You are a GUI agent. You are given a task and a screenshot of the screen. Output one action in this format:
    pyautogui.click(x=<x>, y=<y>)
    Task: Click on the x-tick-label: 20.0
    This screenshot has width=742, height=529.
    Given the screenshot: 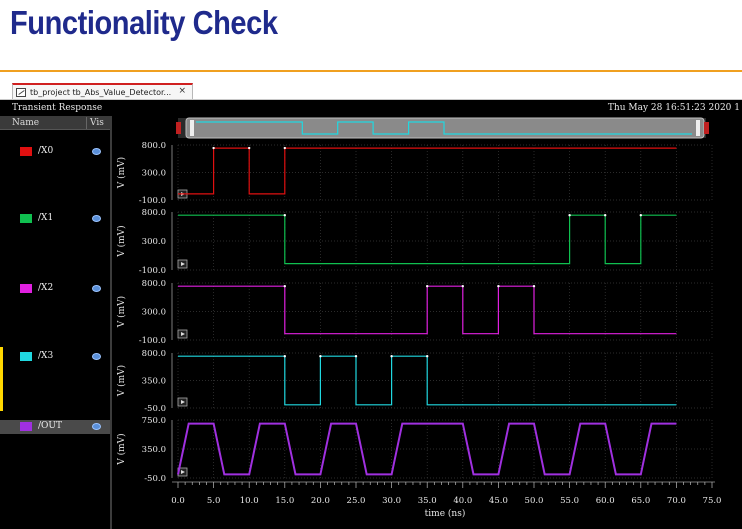 What is the action you would take?
    pyautogui.click(x=320, y=501)
    